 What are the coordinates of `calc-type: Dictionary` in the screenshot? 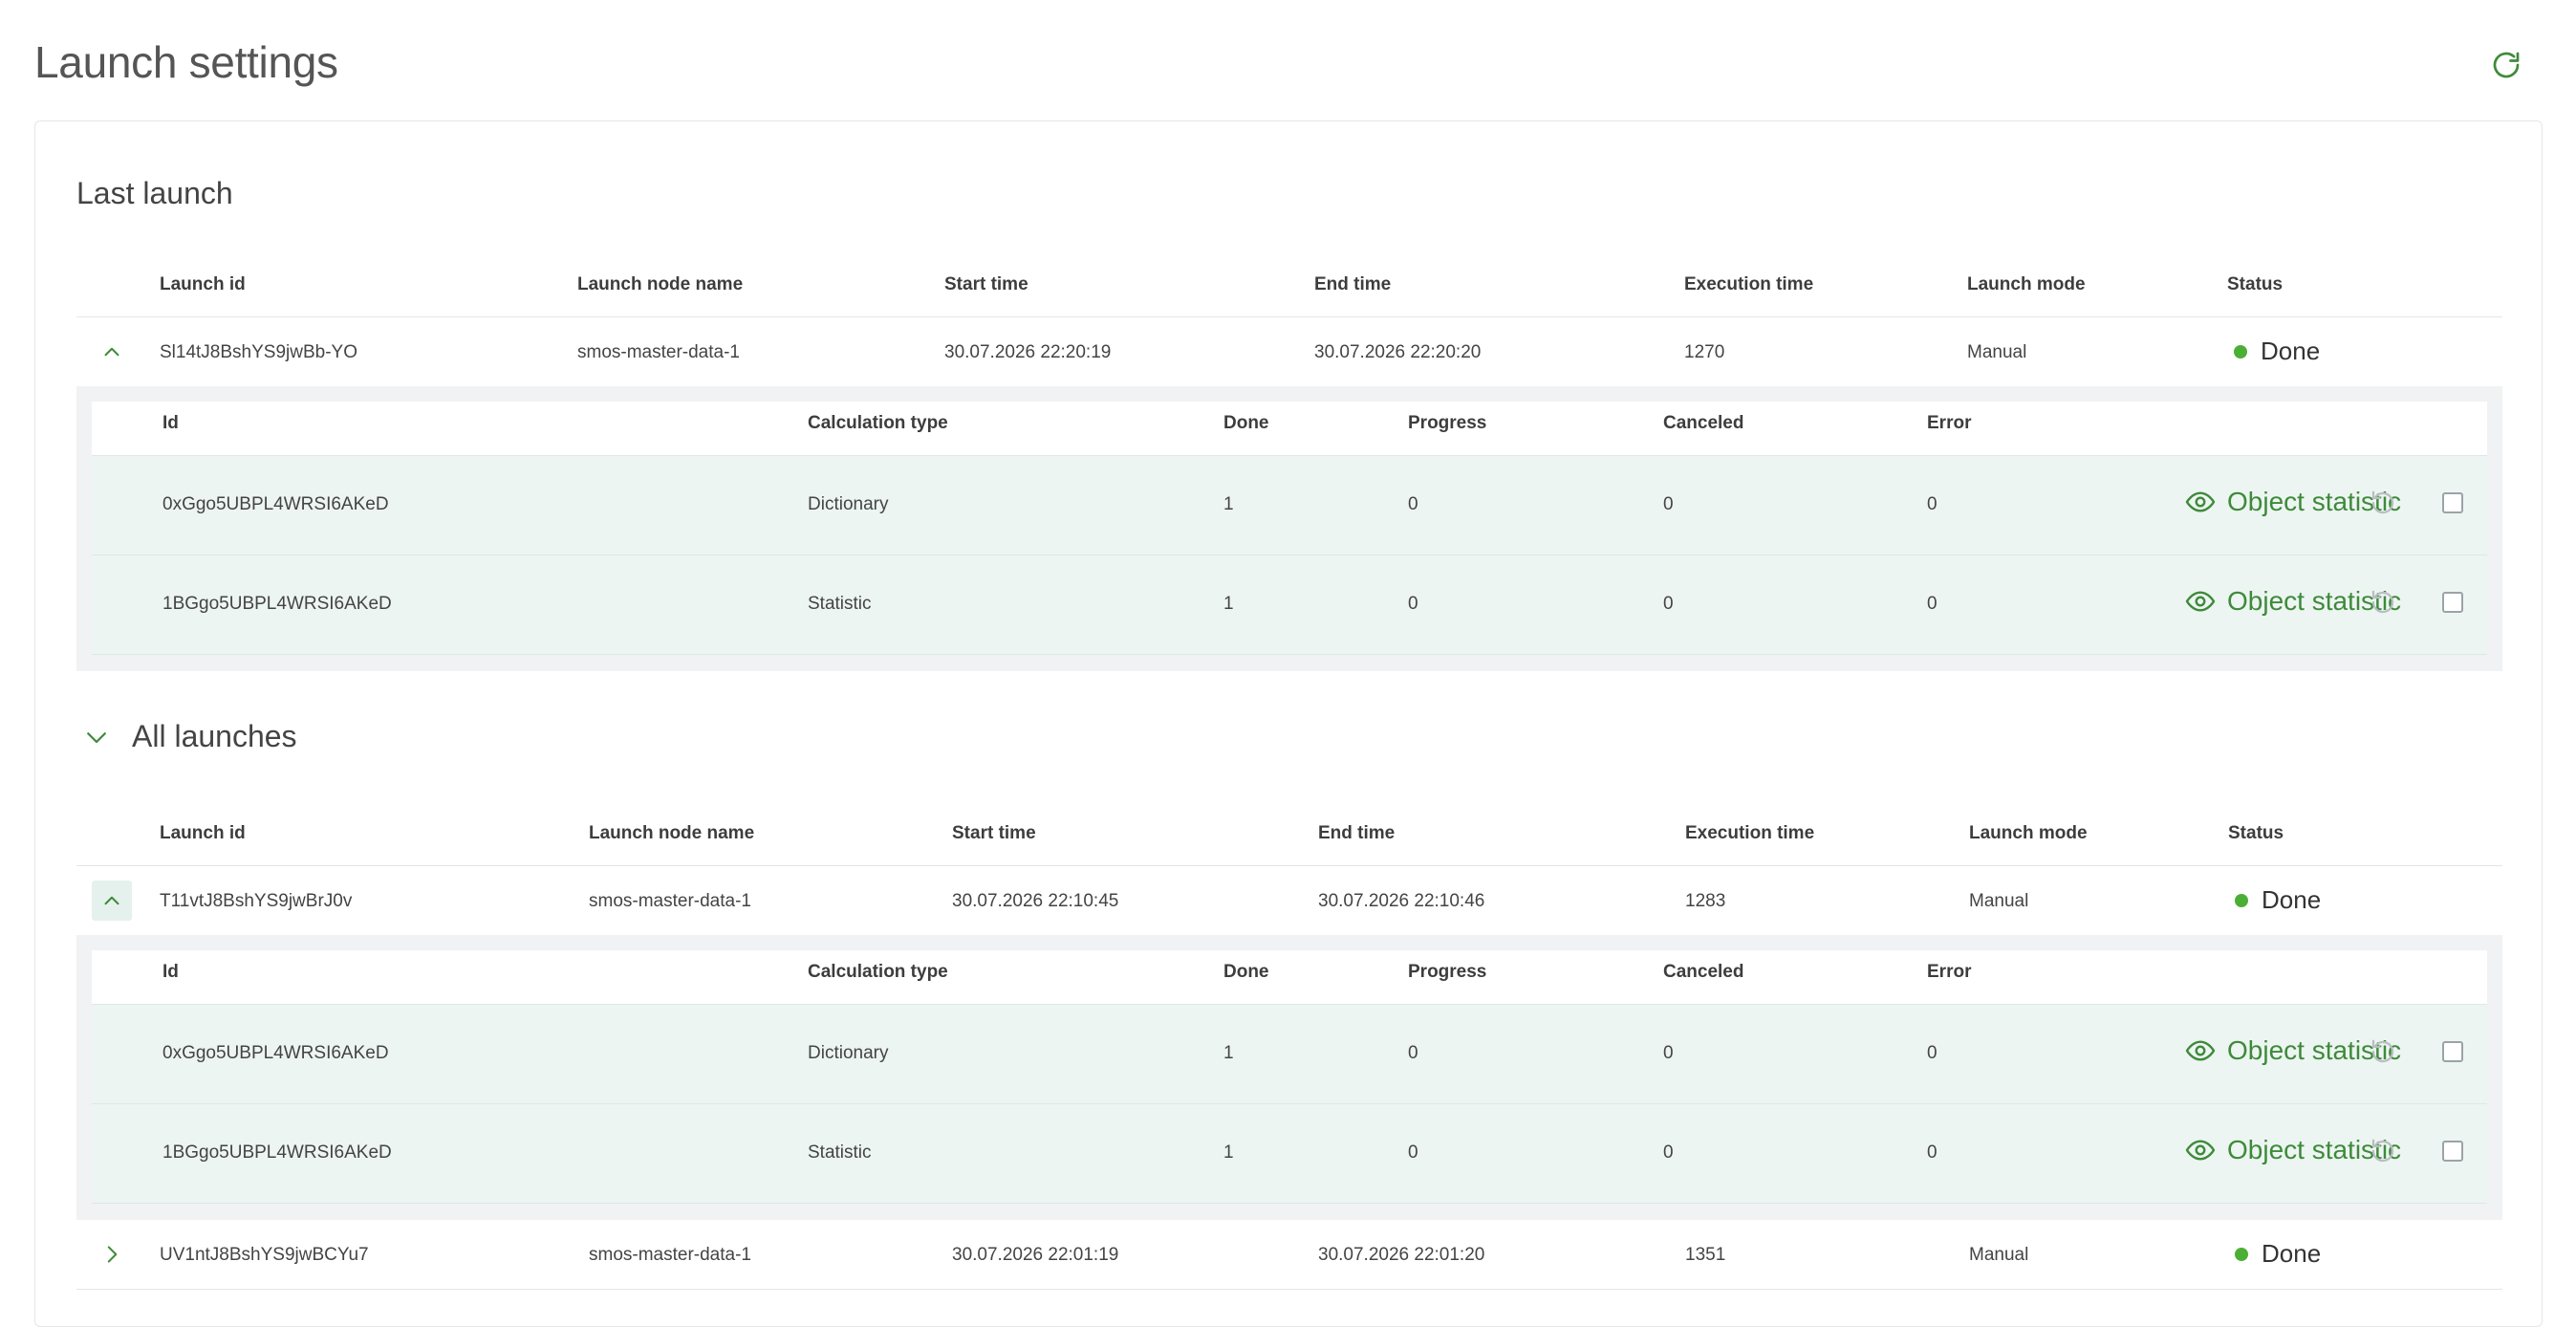 It's located at (848, 504).